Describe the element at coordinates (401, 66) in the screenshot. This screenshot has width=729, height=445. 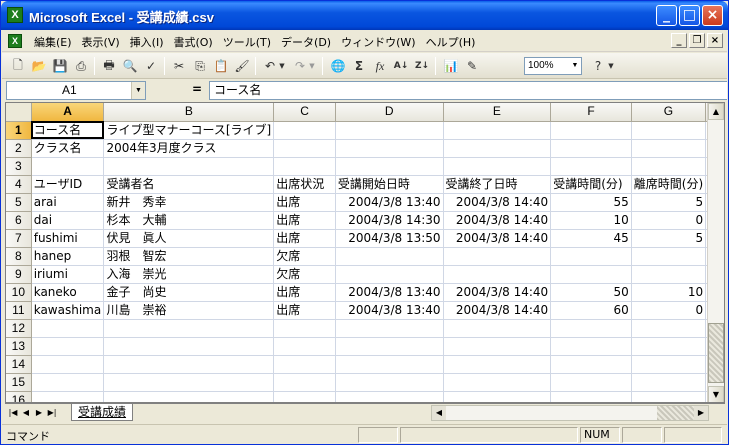
I see `sort-ascending-icon: A↓` at that location.